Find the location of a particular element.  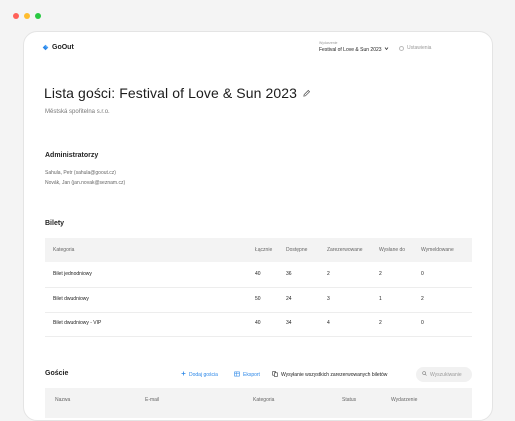

search-input: Wyszukiwanie is located at coordinates (444, 374).